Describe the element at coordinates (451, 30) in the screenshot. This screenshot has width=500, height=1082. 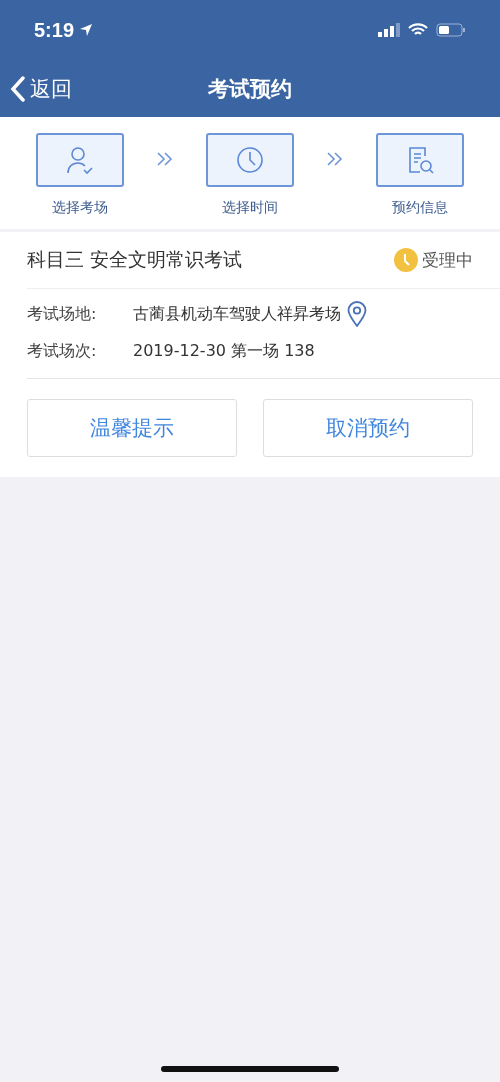
I see `battery-icon` at that location.